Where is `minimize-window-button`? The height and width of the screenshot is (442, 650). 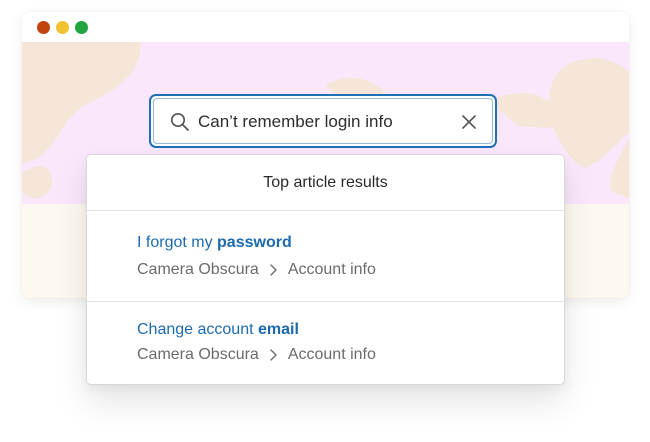
minimize-window-button is located at coordinates (62, 27).